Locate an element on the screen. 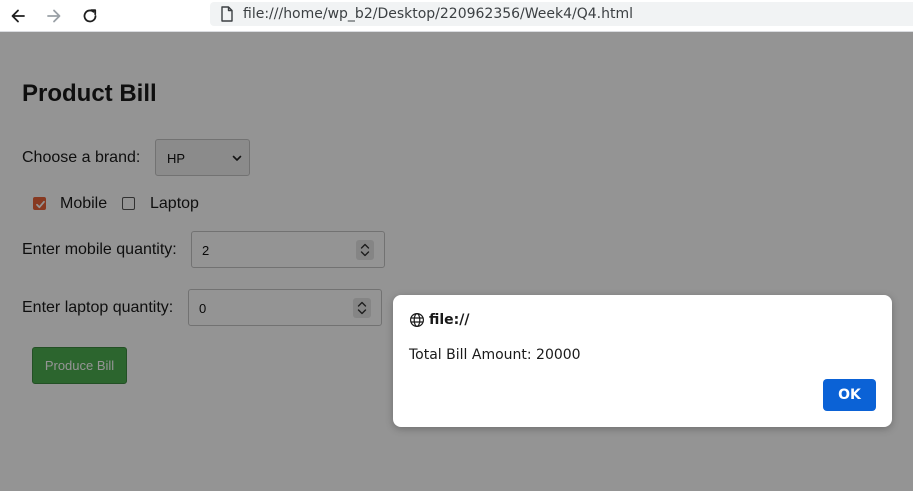  forward-button is located at coordinates (54, 16).